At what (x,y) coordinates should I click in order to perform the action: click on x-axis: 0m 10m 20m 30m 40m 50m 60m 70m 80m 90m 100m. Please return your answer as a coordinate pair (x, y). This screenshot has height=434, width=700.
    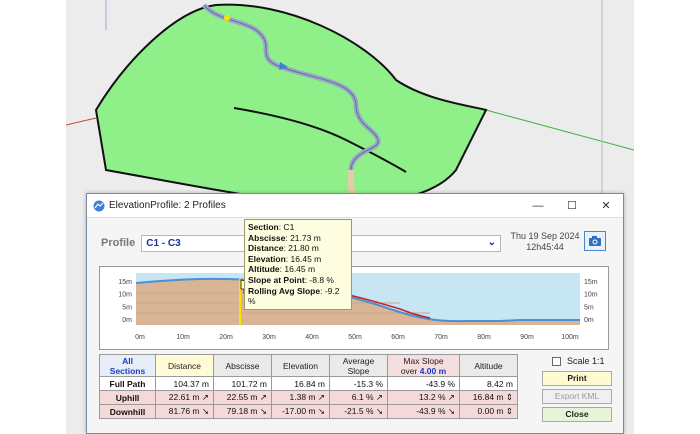
    Looking at the image, I should click on (357, 337).